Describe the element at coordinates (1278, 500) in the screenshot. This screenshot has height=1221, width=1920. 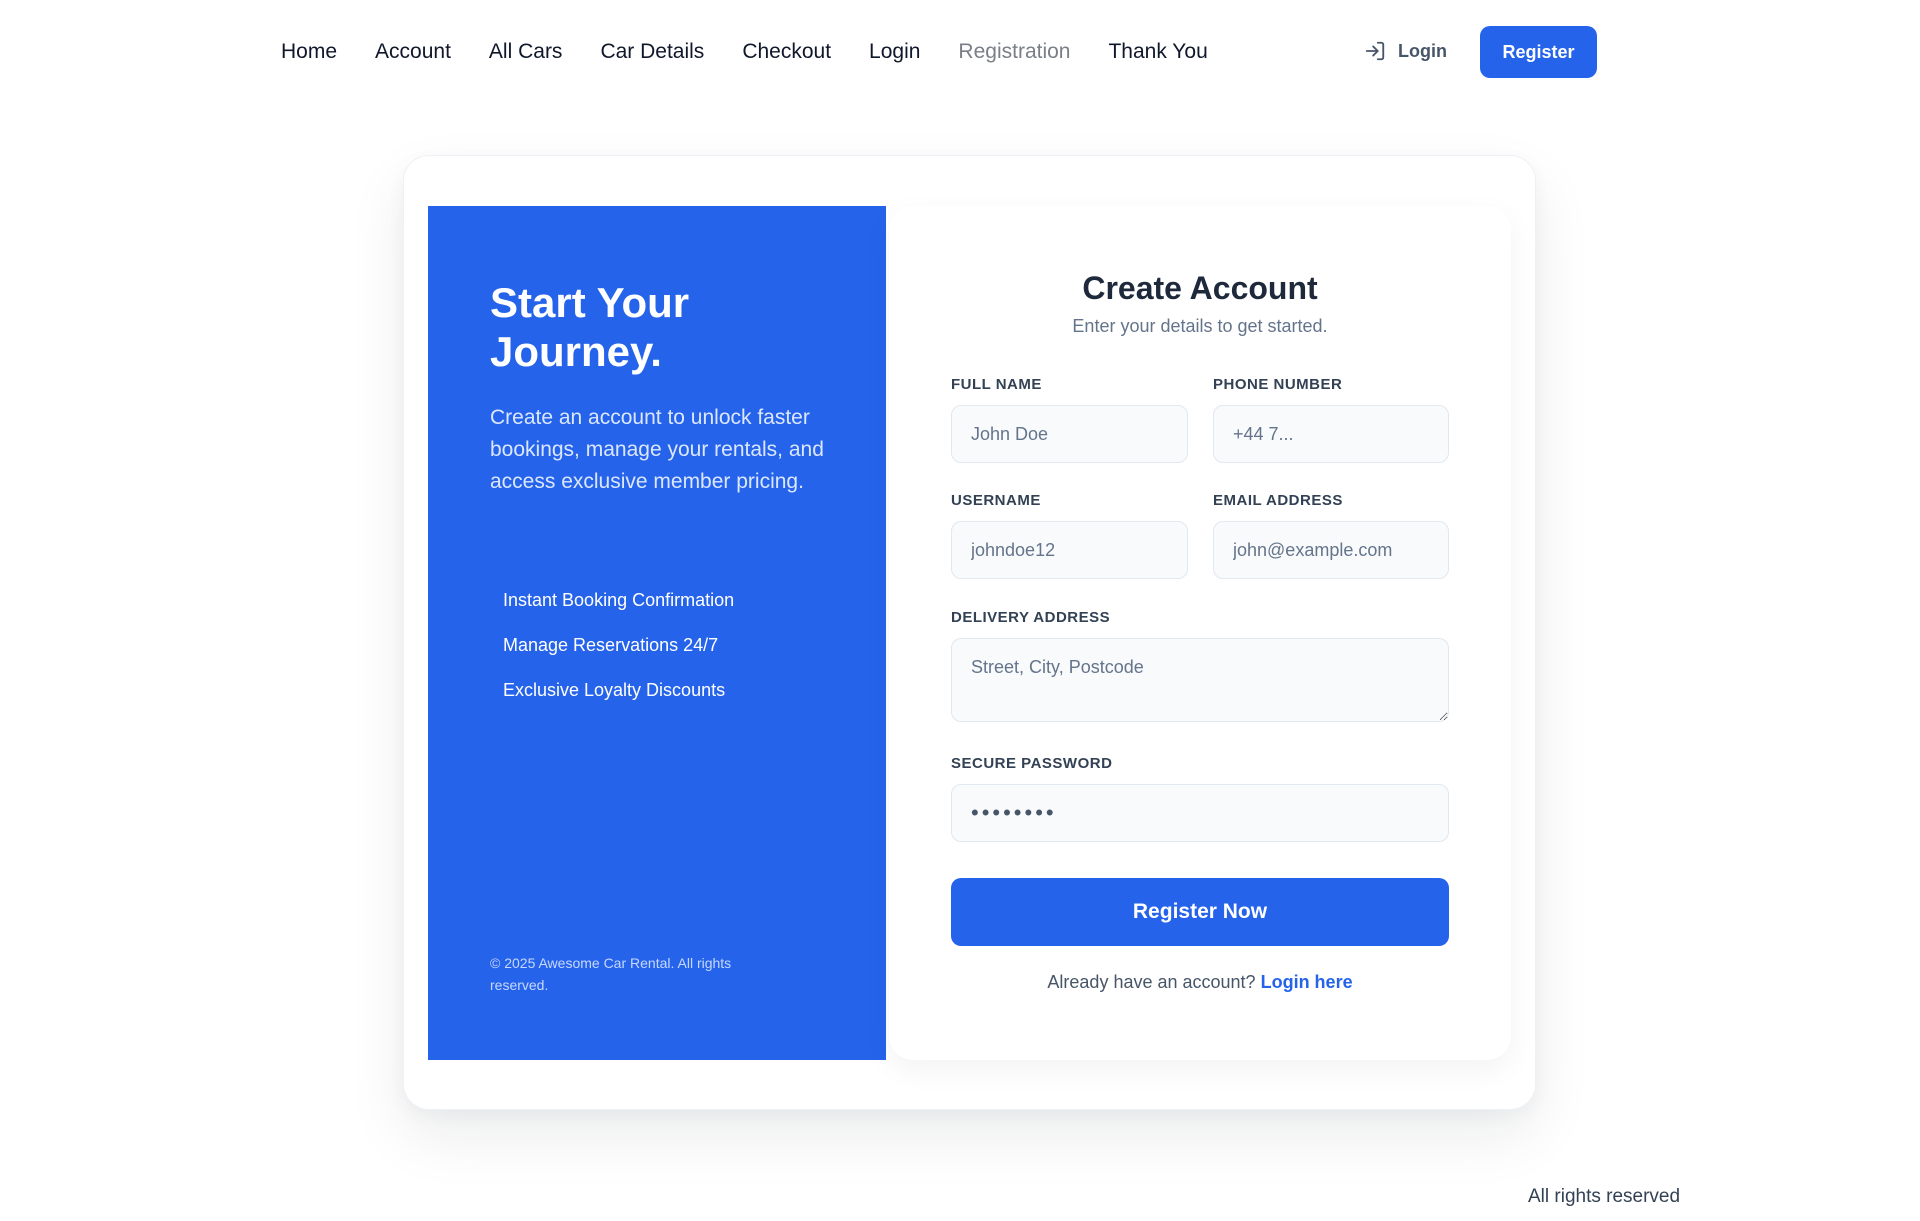
I see `email-address-label: EMAIL ADDRESS` at that location.